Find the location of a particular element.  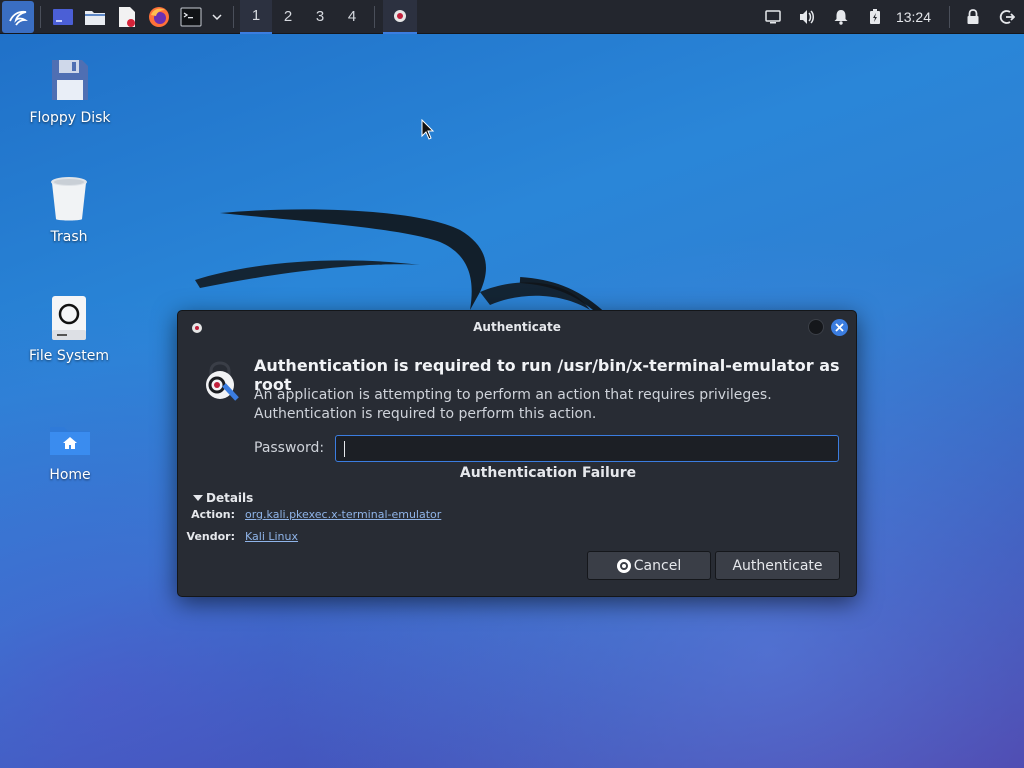

action-key: Action: is located at coordinates (213, 514).